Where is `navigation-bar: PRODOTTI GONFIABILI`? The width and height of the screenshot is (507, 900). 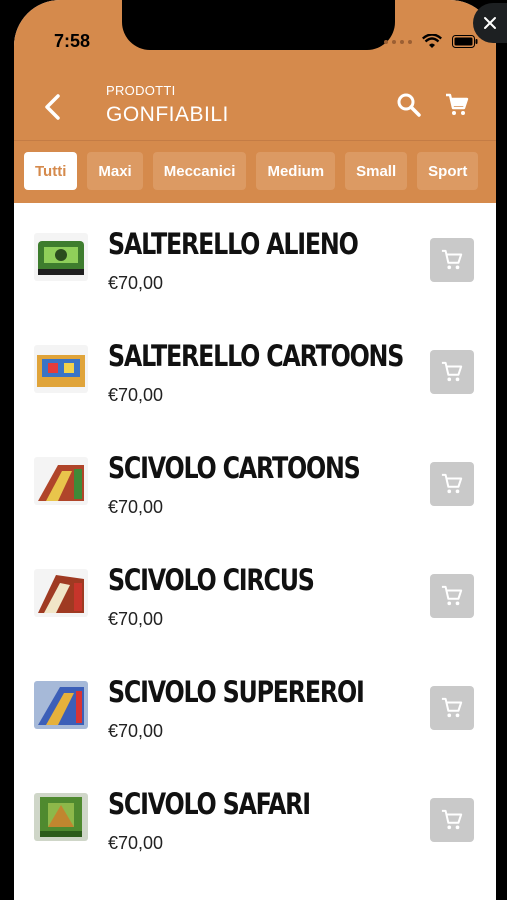 navigation-bar: PRODOTTI GONFIABILI is located at coordinates (255, 108).